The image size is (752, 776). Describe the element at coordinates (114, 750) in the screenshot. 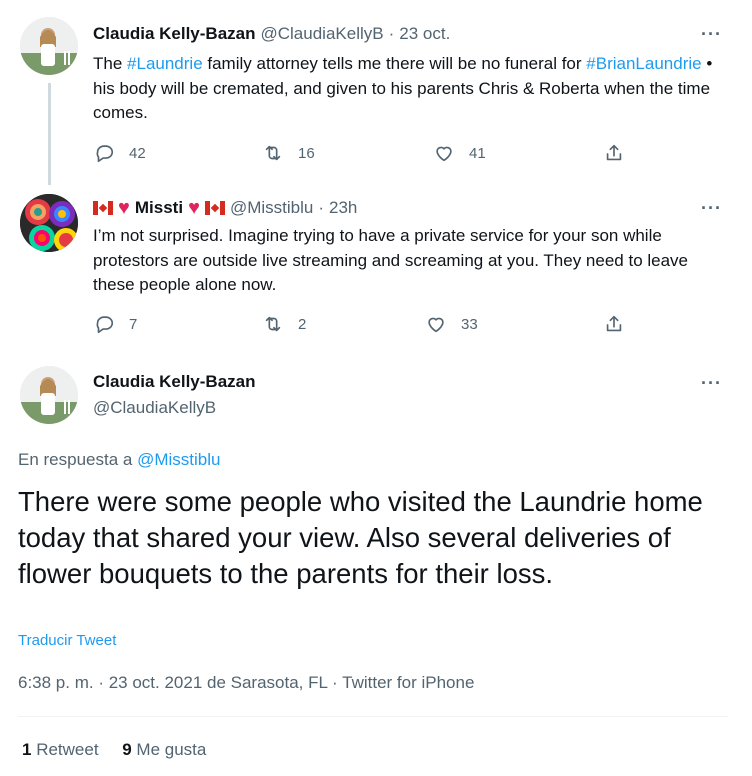

I see `tweet-stats: 1 Retweet 9 Me gusta` at that location.